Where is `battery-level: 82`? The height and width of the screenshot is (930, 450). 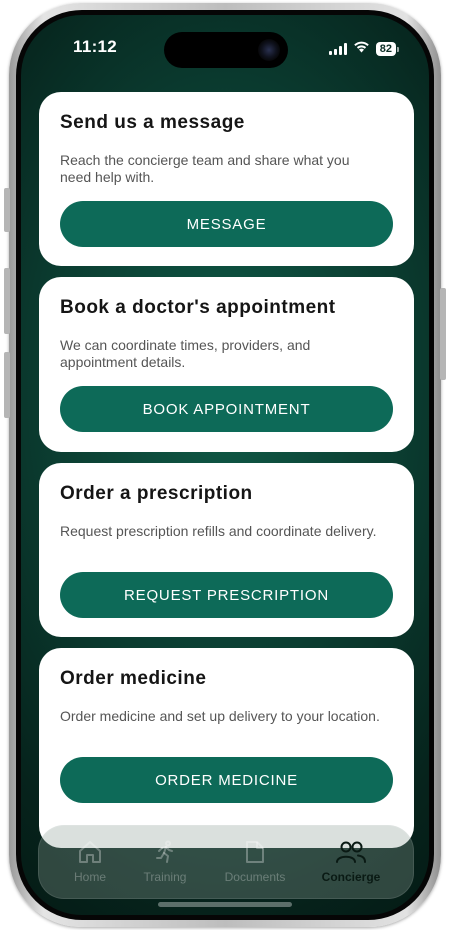
battery-level: 82 is located at coordinates (385, 49).